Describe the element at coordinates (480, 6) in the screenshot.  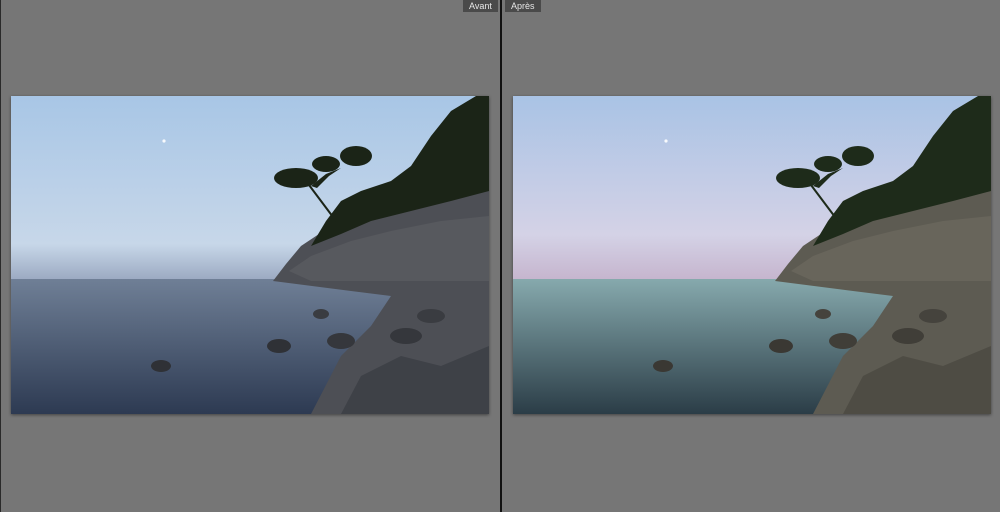
I see `before-label: Avant` at that location.